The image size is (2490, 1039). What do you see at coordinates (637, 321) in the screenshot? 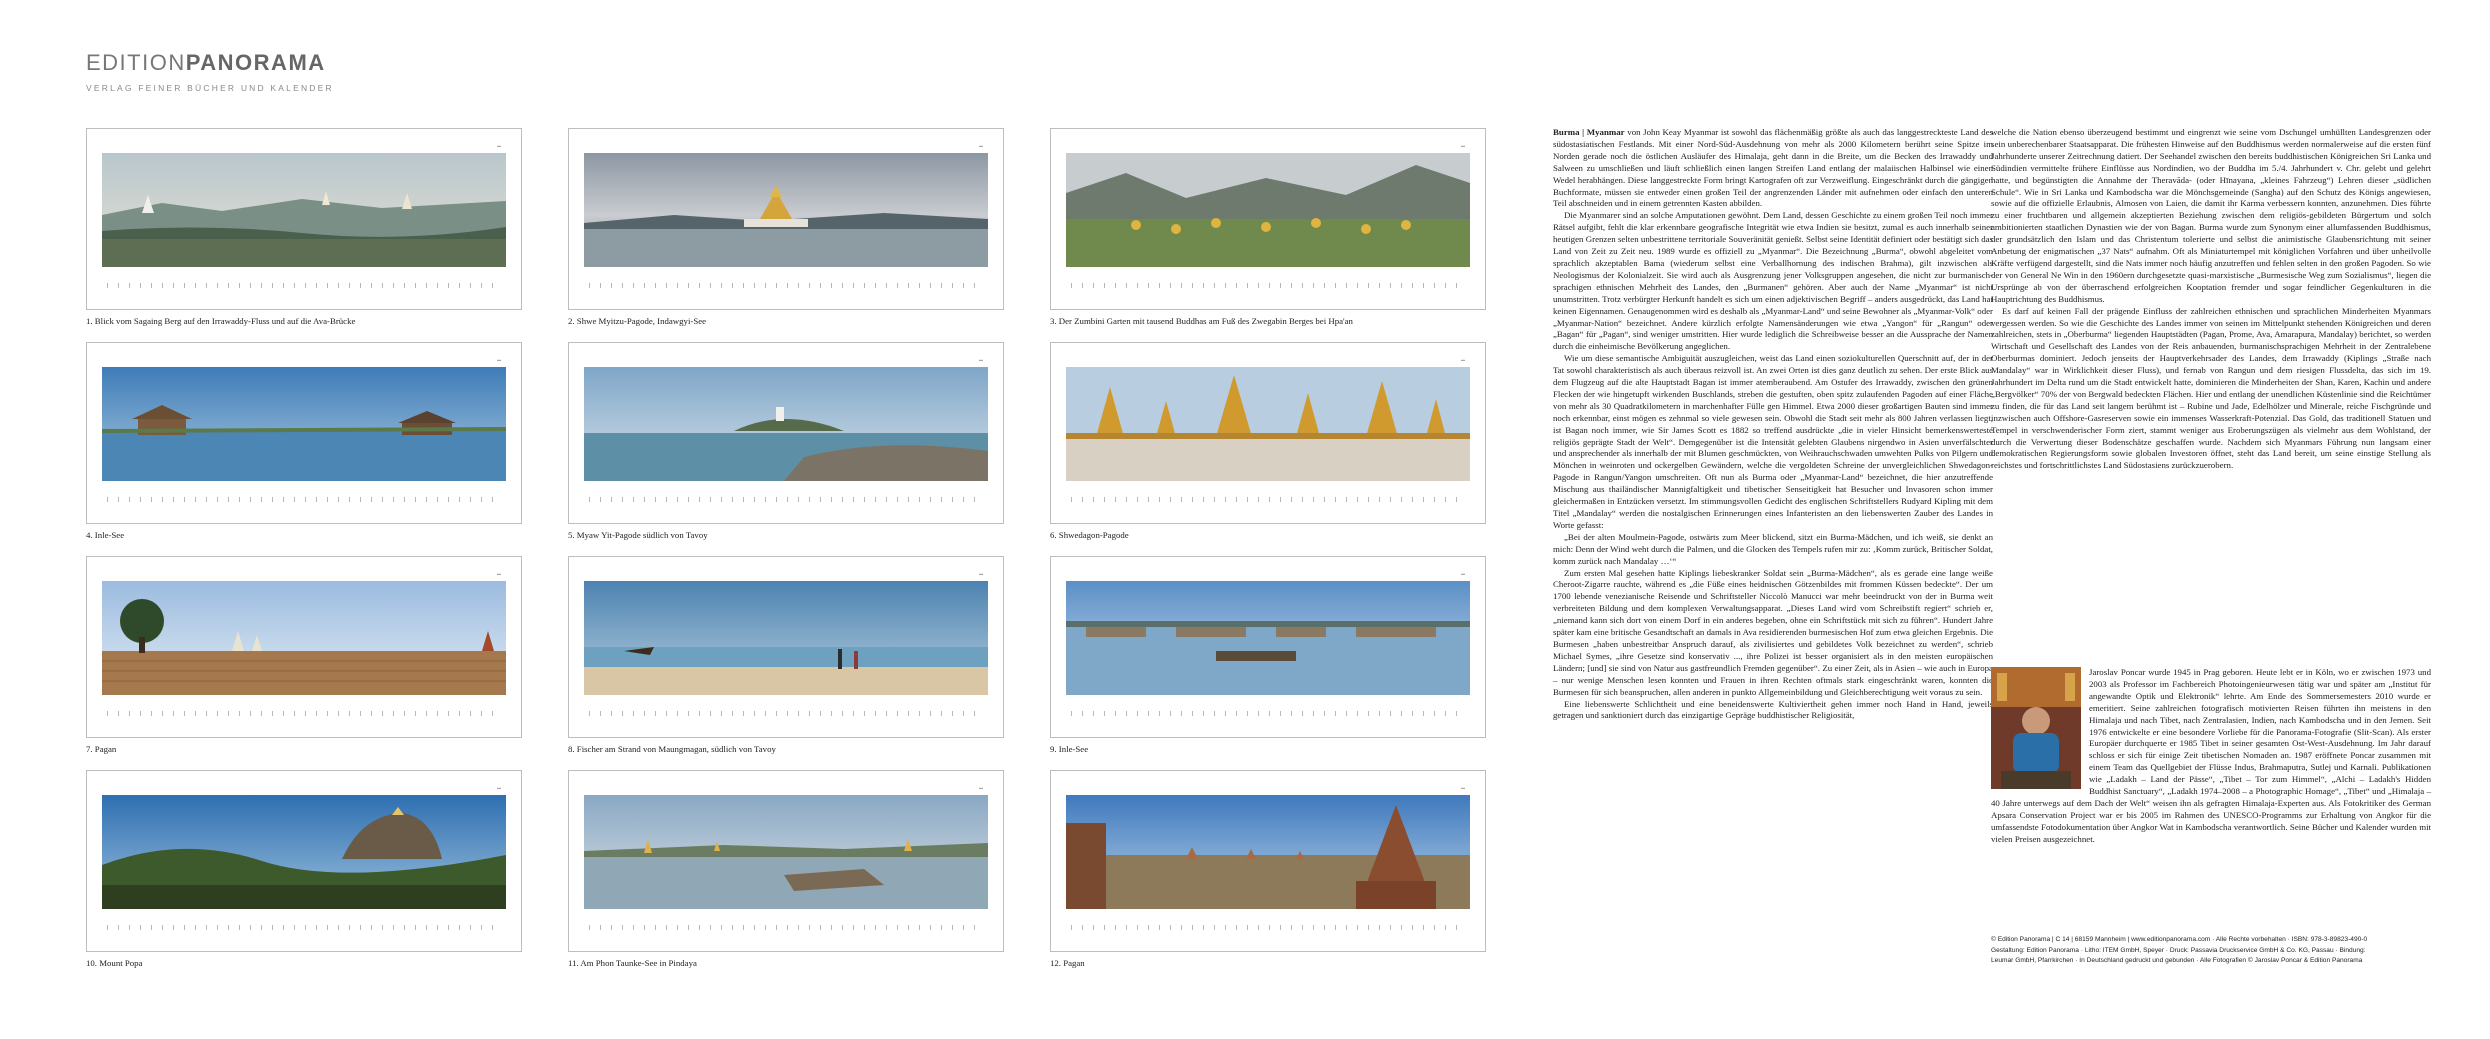
I see `page-caption: 2. Shwe Myitzu-Pagode, Indawgyi-See` at bounding box center [637, 321].